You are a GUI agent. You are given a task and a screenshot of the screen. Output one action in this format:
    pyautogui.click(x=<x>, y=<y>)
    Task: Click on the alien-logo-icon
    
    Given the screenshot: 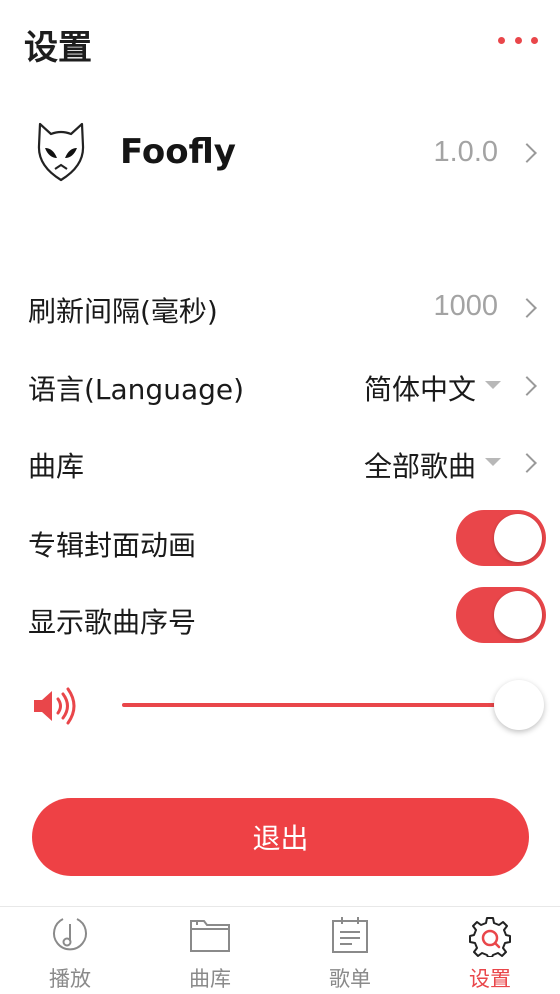 What is the action you would take?
    pyautogui.click(x=61, y=152)
    